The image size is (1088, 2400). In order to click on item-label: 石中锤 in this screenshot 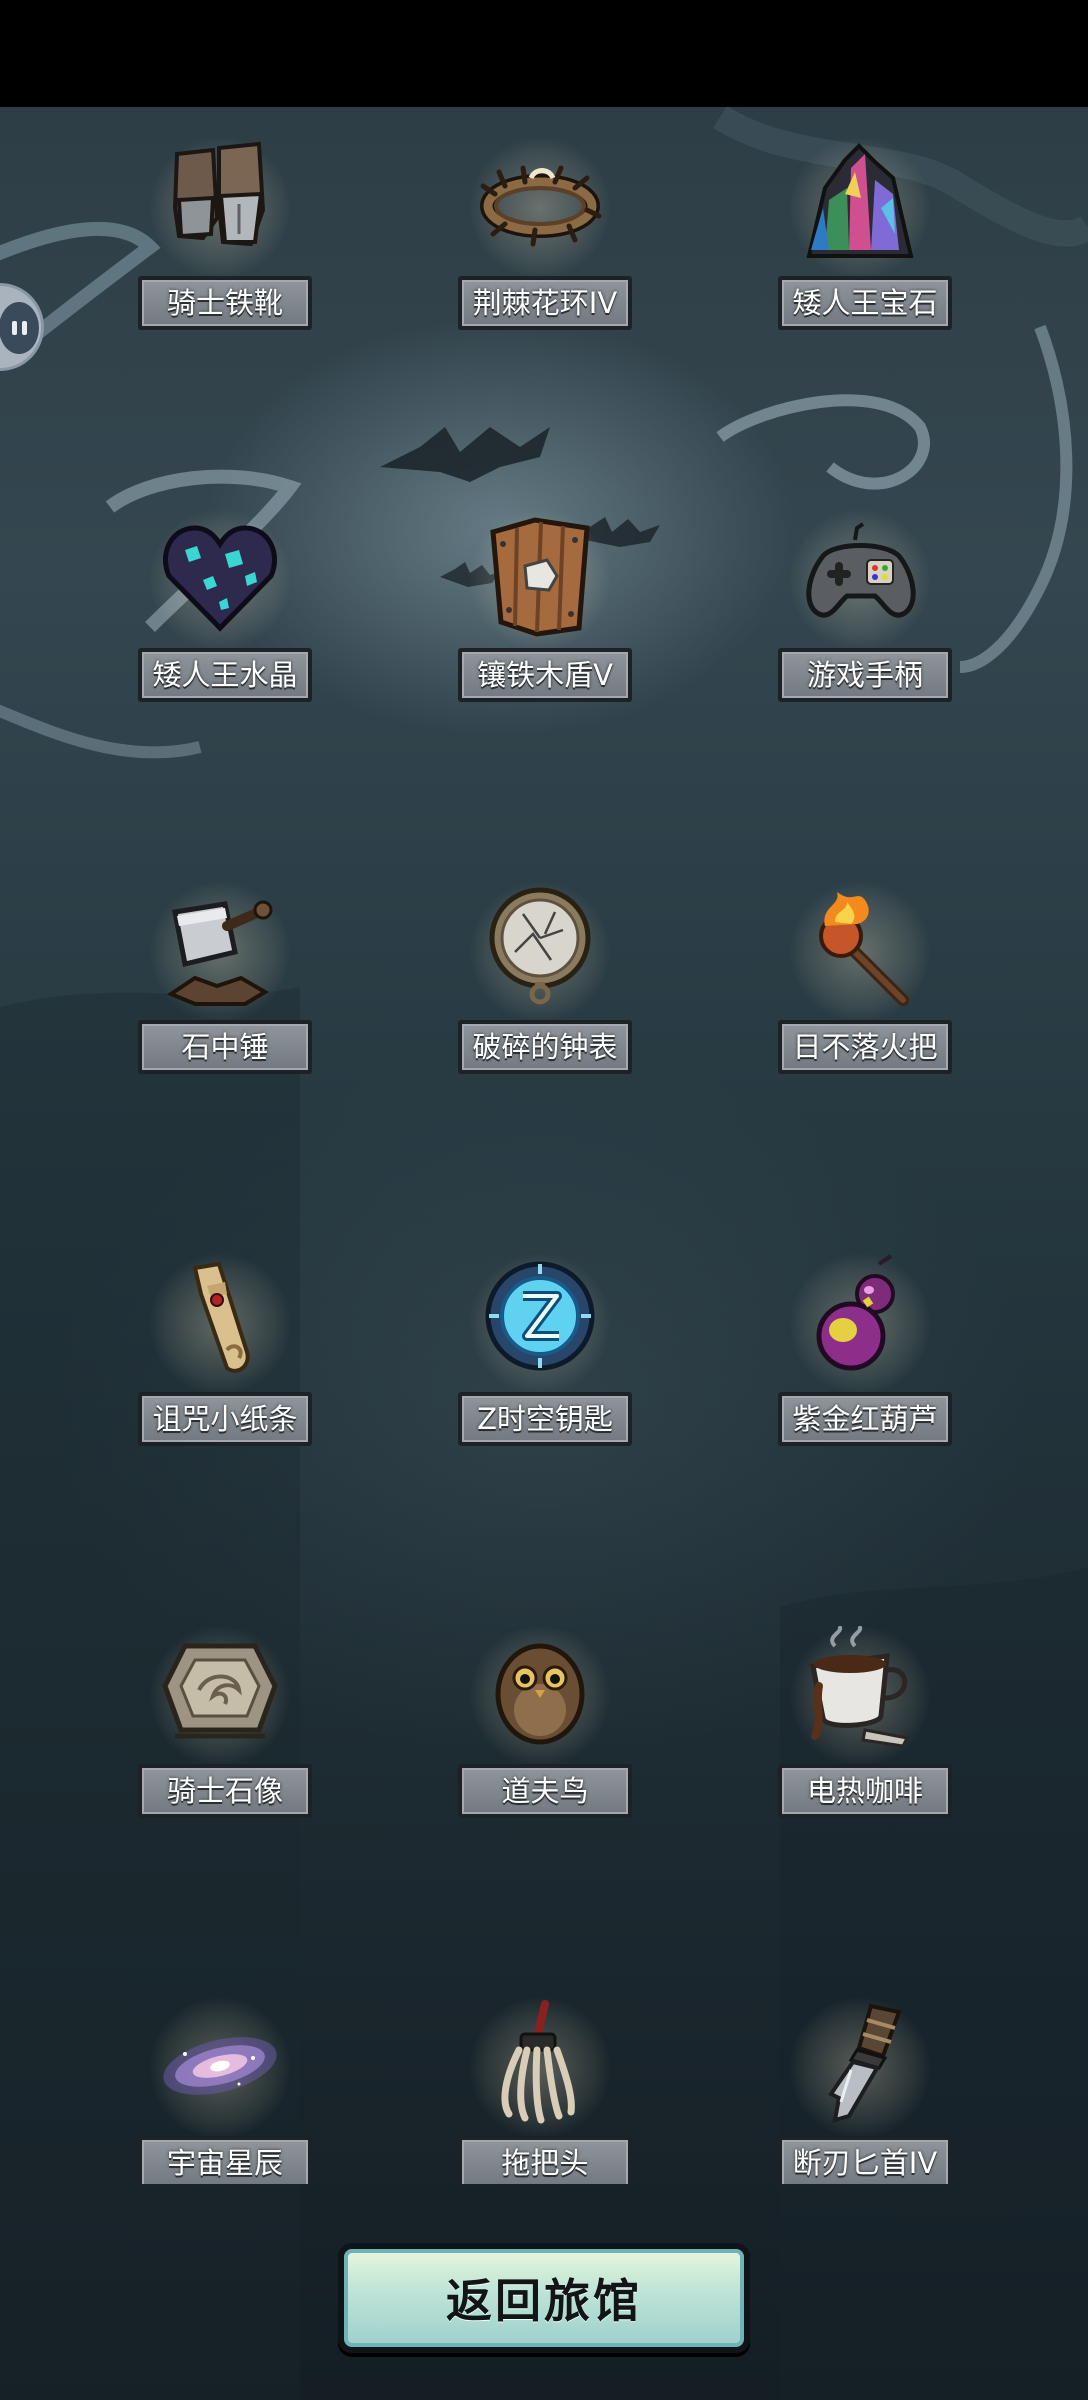, I will do `click(225, 1047)`.